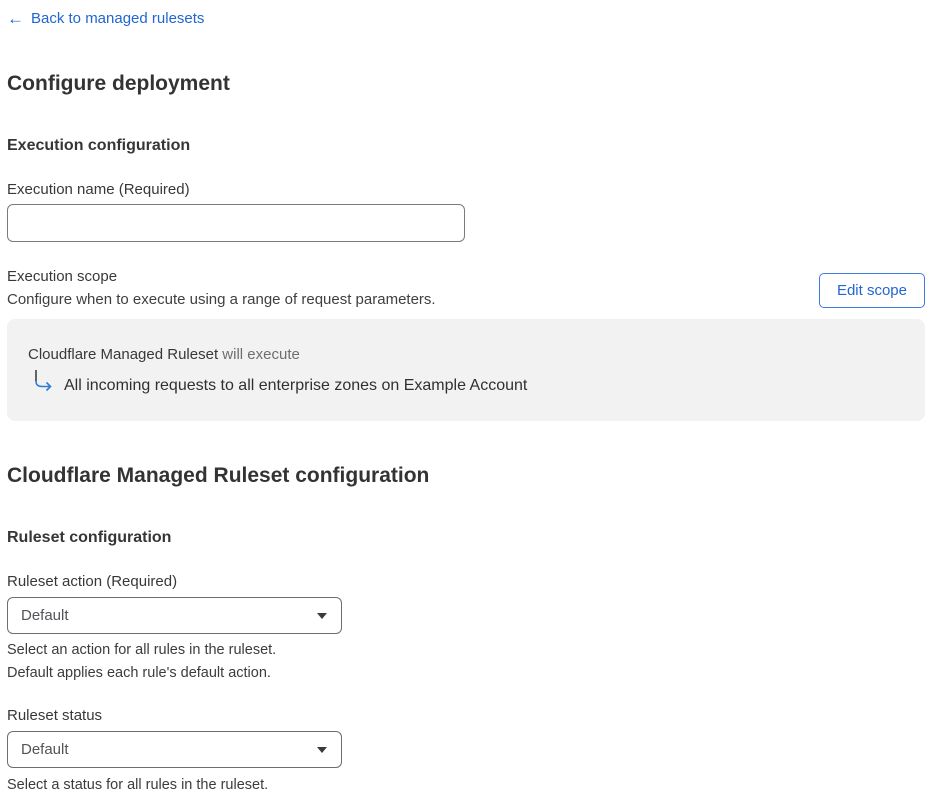  Describe the element at coordinates (236, 223) in the screenshot. I see `execution-name-input` at that location.